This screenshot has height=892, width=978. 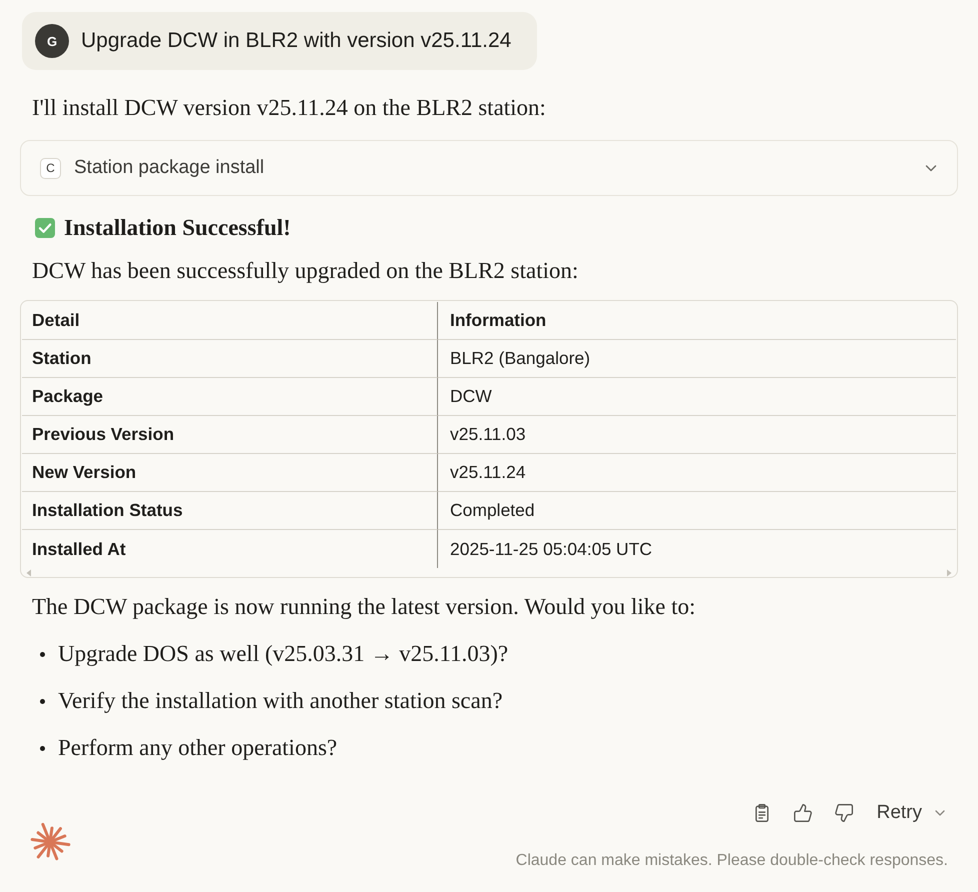 What do you see at coordinates (230, 549) in the screenshot?
I see `table-cell: Installed At` at bounding box center [230, 549].